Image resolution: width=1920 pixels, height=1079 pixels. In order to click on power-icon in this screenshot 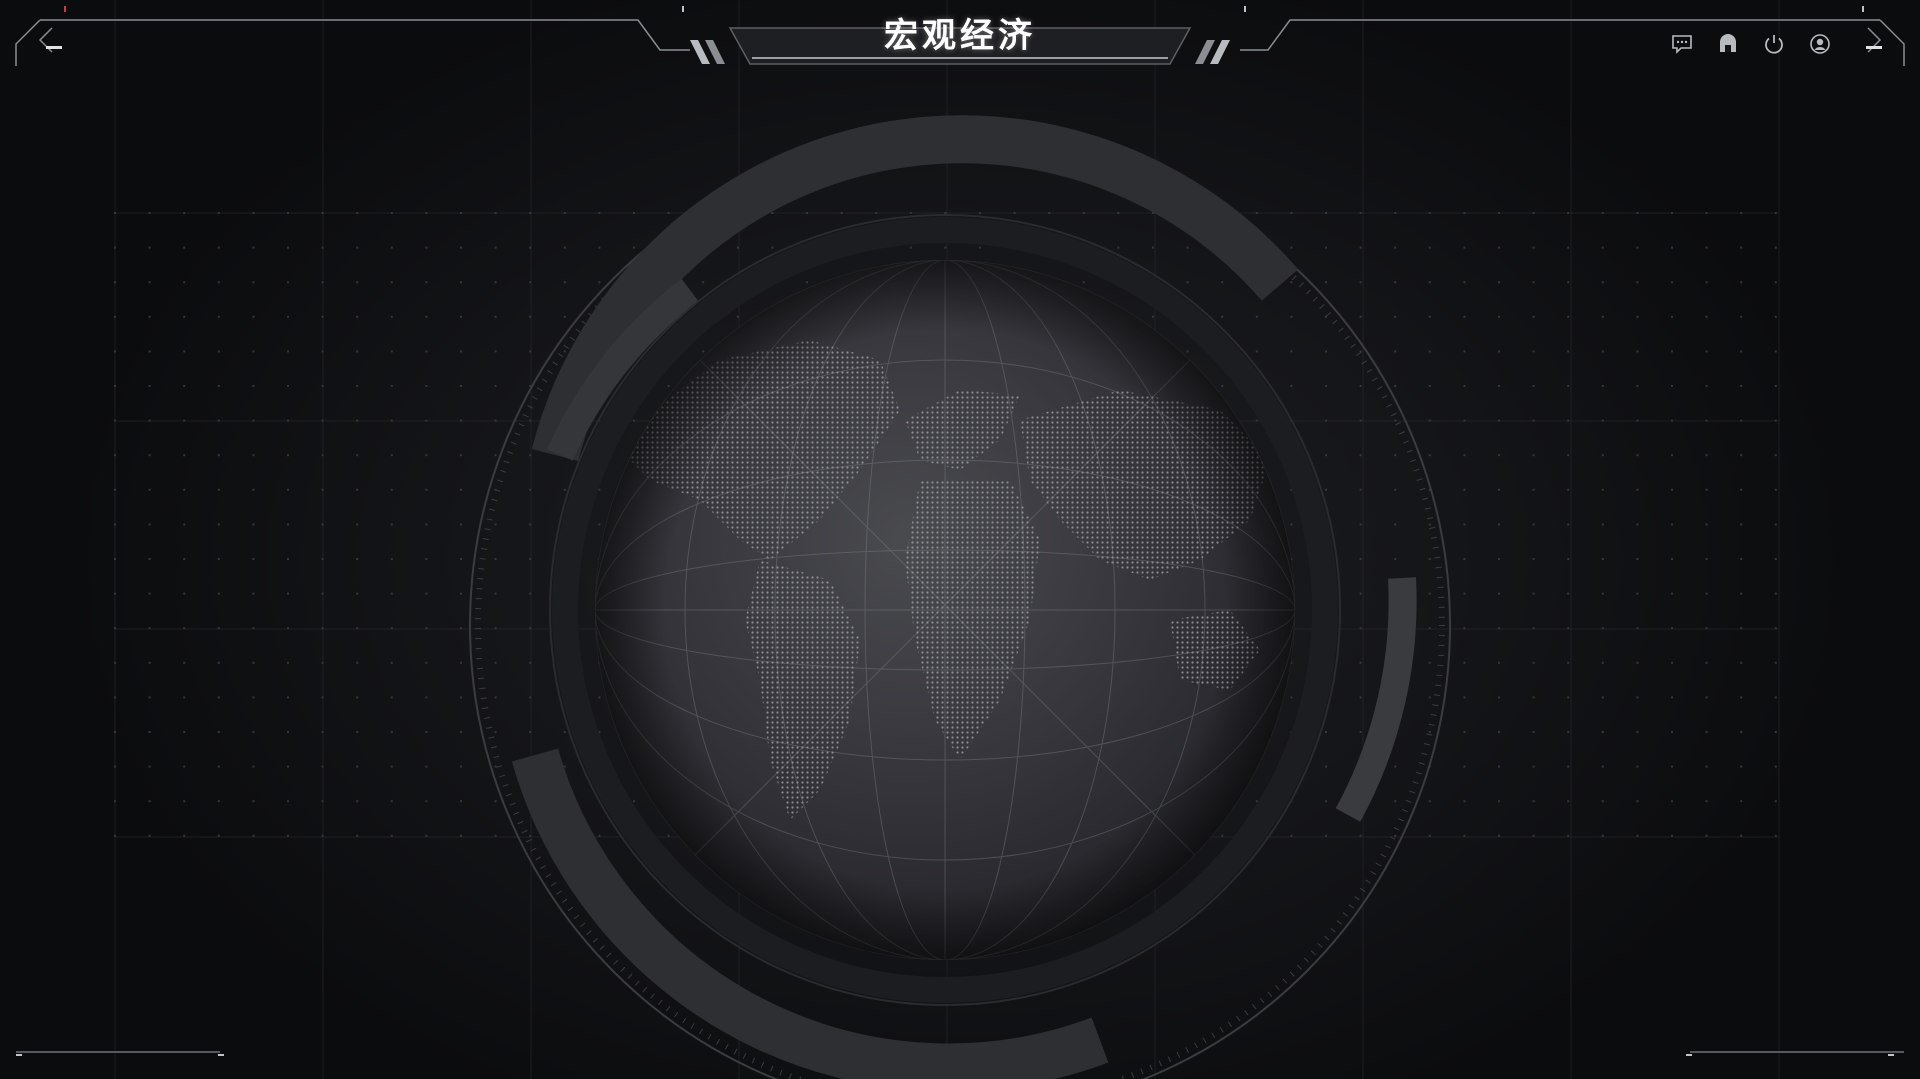, I will do `click(1774, 44)`.